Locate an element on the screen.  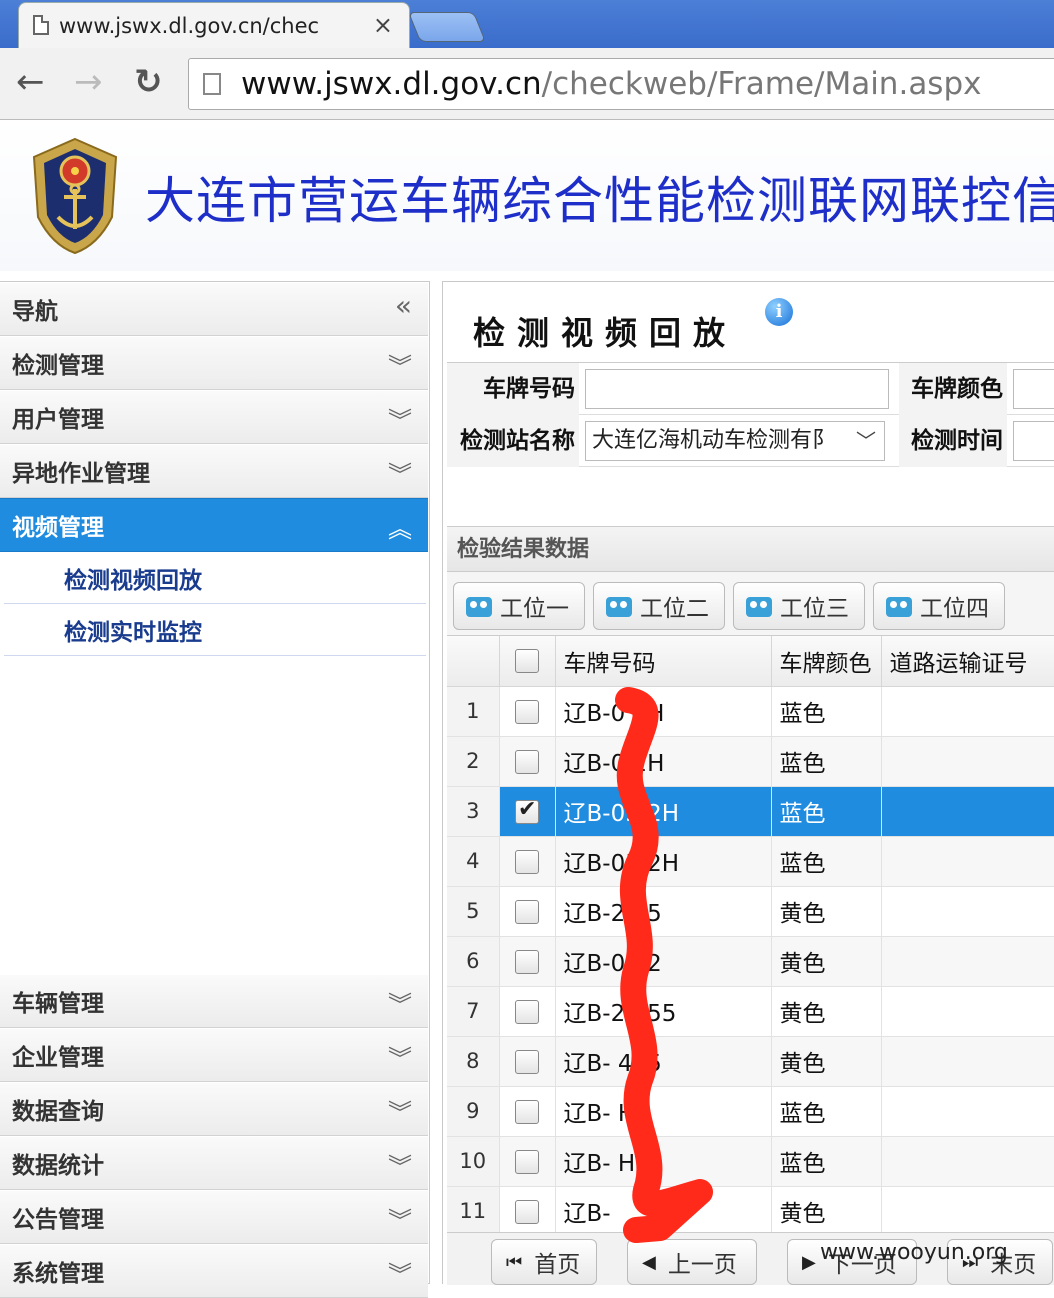
browser-tab: www.jswx.dl.gov.cn/chec × is located at coordinates (214, 25).